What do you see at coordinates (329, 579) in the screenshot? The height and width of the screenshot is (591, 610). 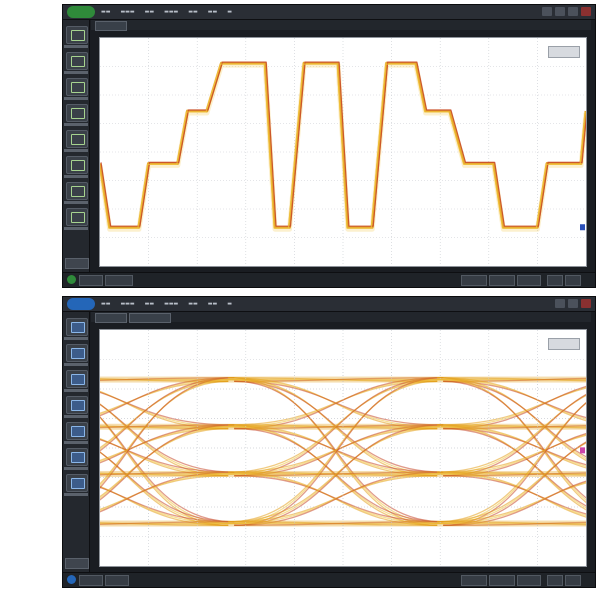 I see `status-bar` at bounding box center [329, 579].